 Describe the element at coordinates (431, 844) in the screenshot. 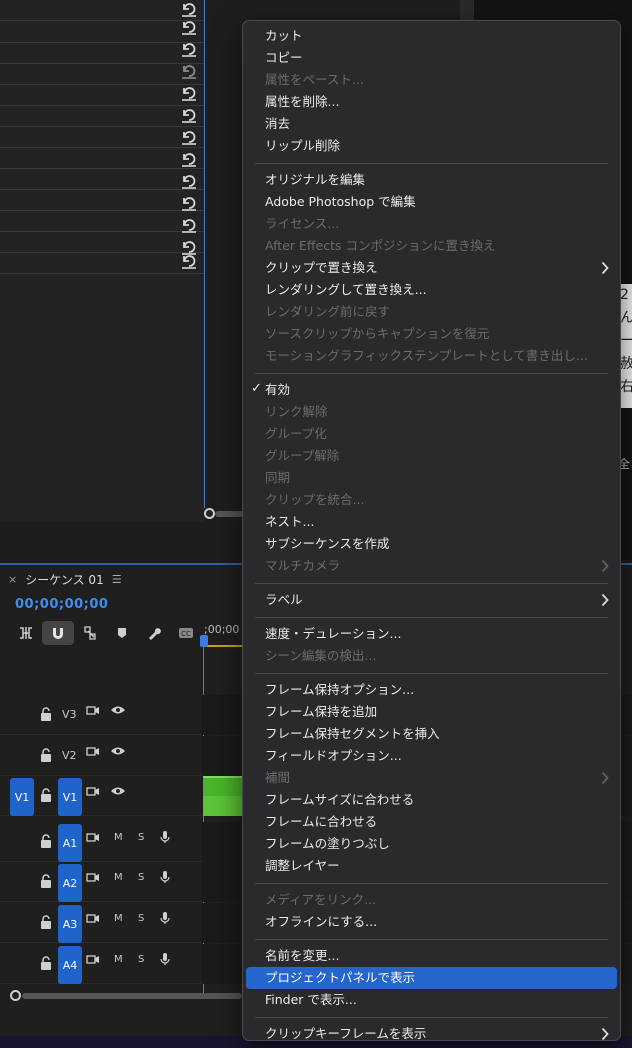

I see `menu-item-5-7: フレームの塗りつぶし` at that location.